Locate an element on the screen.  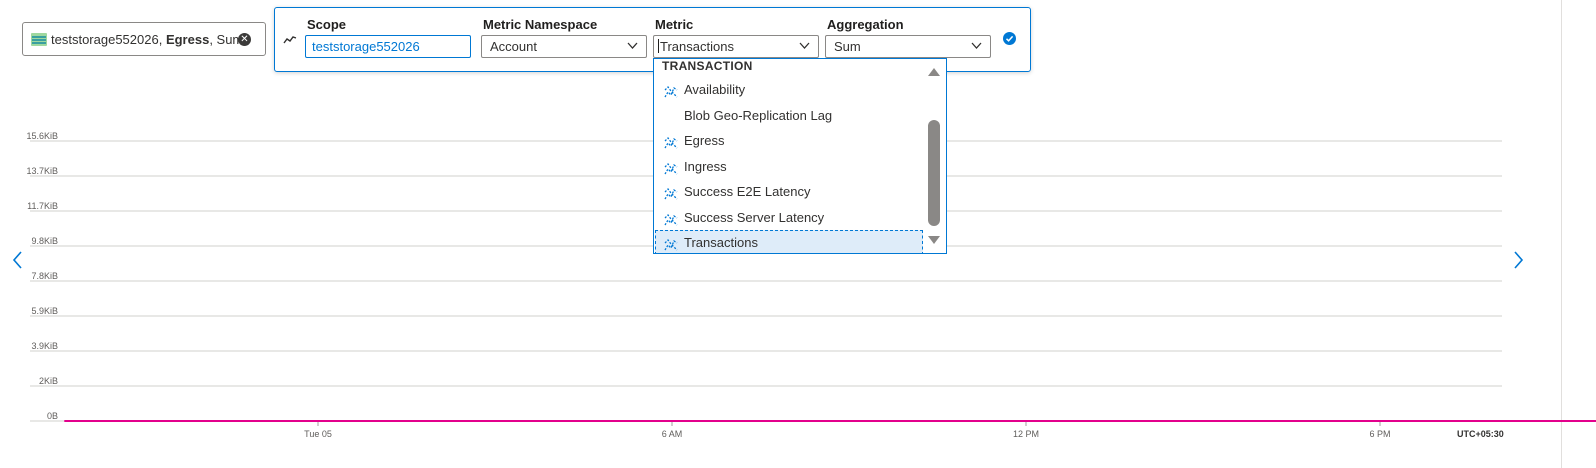
chevron-left-icon is located at coordinates (18, 260).